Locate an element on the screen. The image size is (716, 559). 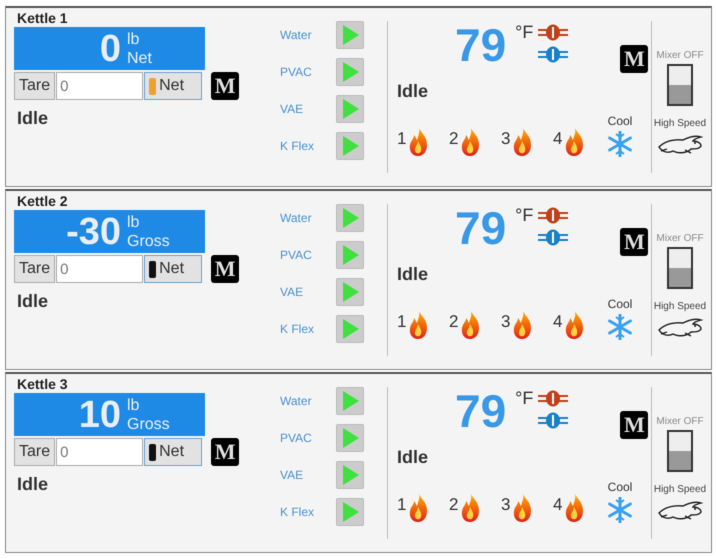
weight-value: 10 is located at coordinates (99, 414).